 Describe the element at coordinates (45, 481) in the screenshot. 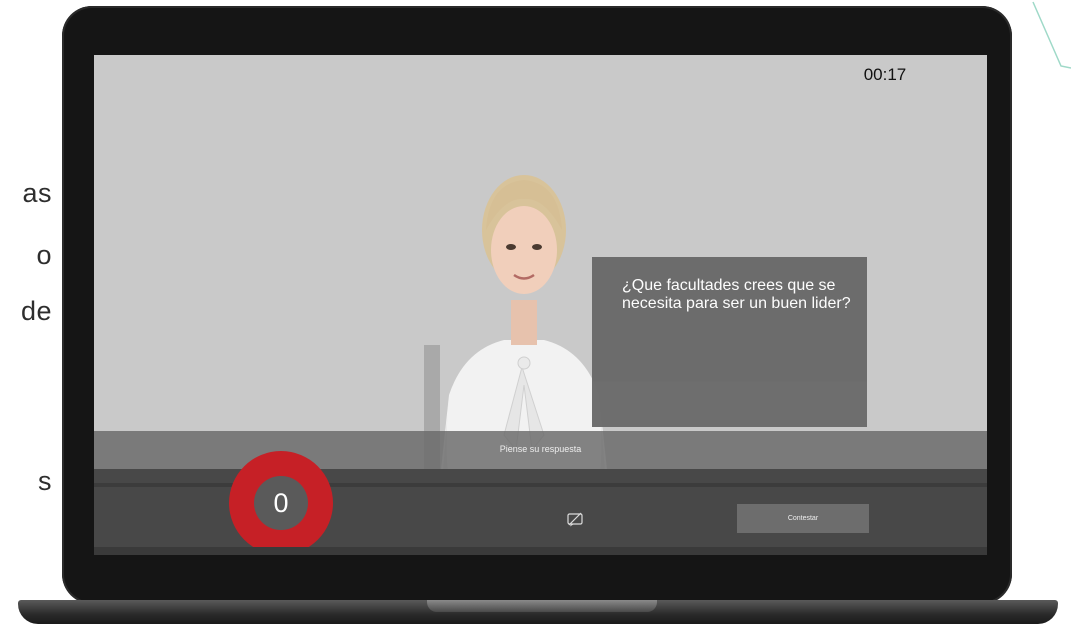

I see `side-text-line-4: s` at that location.